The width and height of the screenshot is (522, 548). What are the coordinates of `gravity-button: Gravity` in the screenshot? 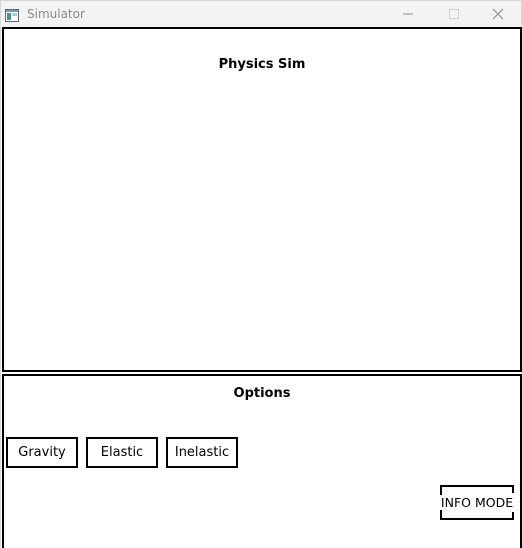 It's located at (42, 452).